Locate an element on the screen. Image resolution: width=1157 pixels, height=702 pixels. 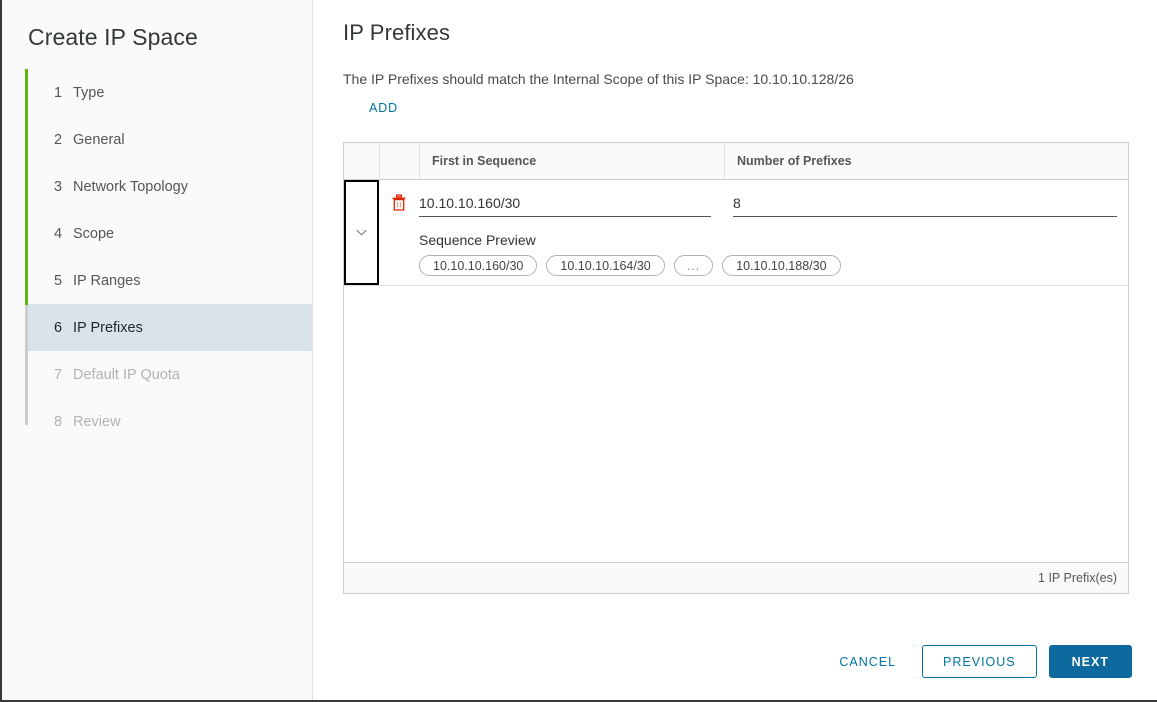
row-count-label: 1 IP Prefix(es) is located at coordinates (1077, 578).